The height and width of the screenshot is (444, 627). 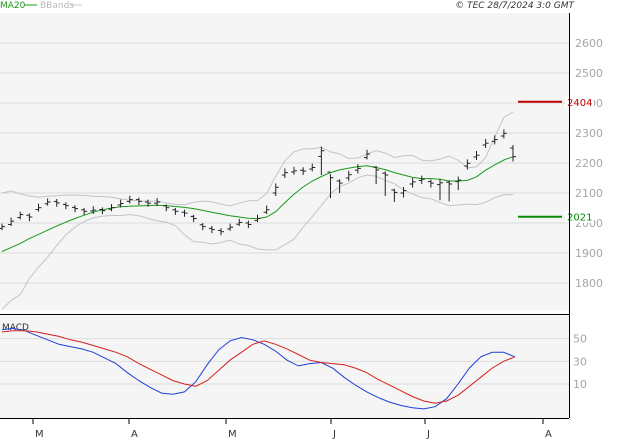 I want to click on resistance-level-label: 2404, so click(x=579, y=103).